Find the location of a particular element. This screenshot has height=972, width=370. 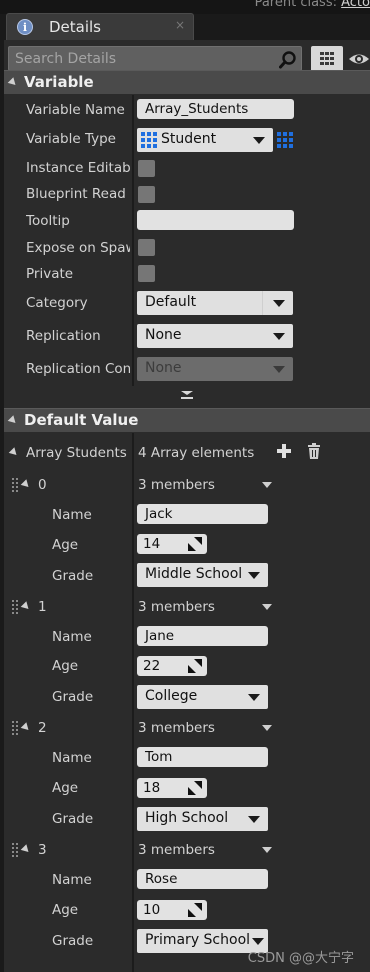

tooltip-label: Tooltip is located at coordinates (48, 221).